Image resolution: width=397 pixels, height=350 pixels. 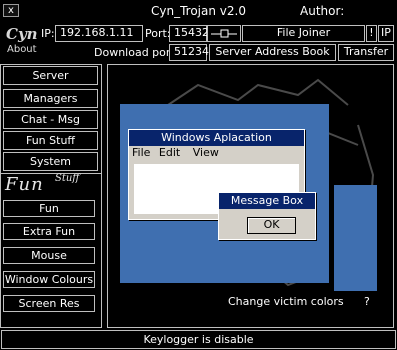 I want to click on preview-app-title: Windows Aplacation, so click(x=216, y=138).